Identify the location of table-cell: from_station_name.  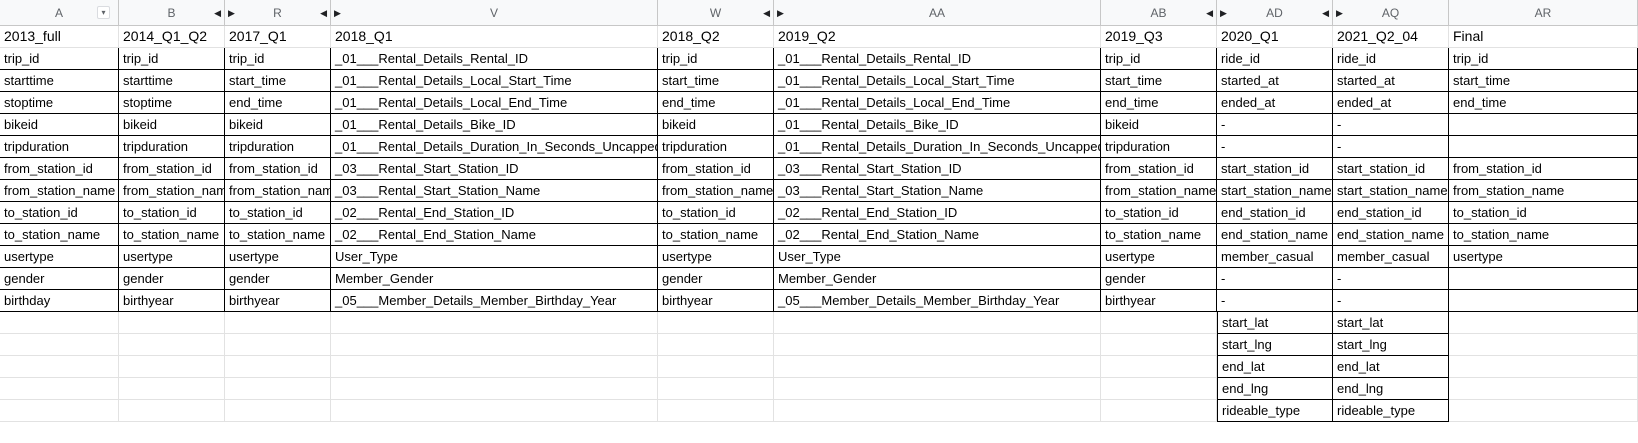
(716, 191).